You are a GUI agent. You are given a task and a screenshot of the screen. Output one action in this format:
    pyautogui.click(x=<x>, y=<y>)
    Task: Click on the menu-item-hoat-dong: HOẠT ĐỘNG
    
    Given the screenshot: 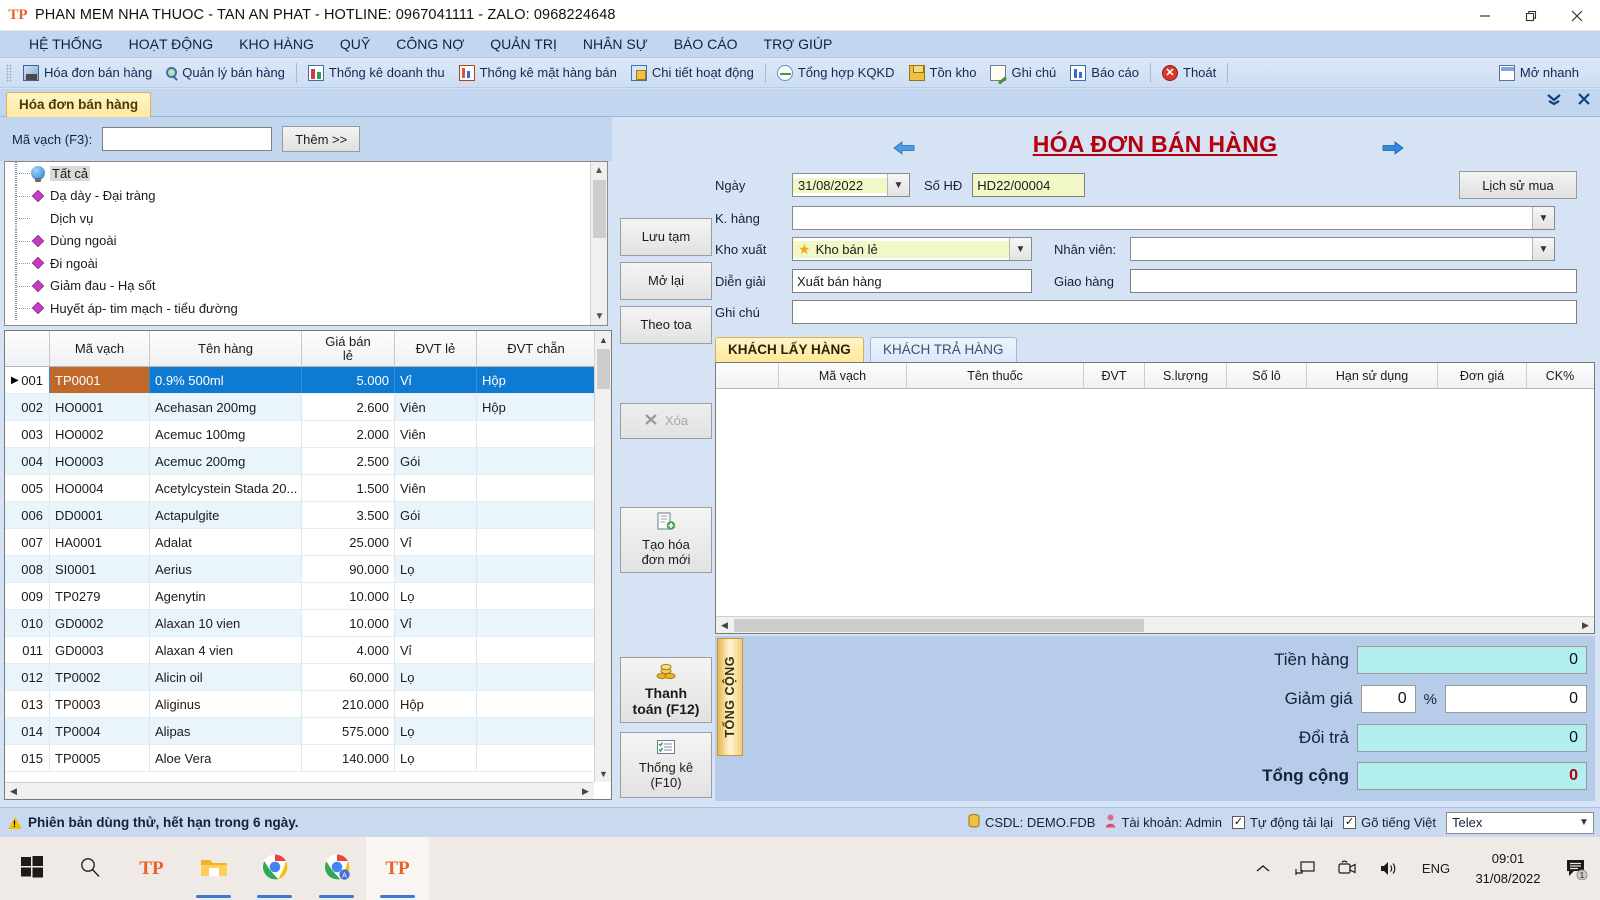 What is the action you would take?
    pyautogui.click(x=171, y=44)
    